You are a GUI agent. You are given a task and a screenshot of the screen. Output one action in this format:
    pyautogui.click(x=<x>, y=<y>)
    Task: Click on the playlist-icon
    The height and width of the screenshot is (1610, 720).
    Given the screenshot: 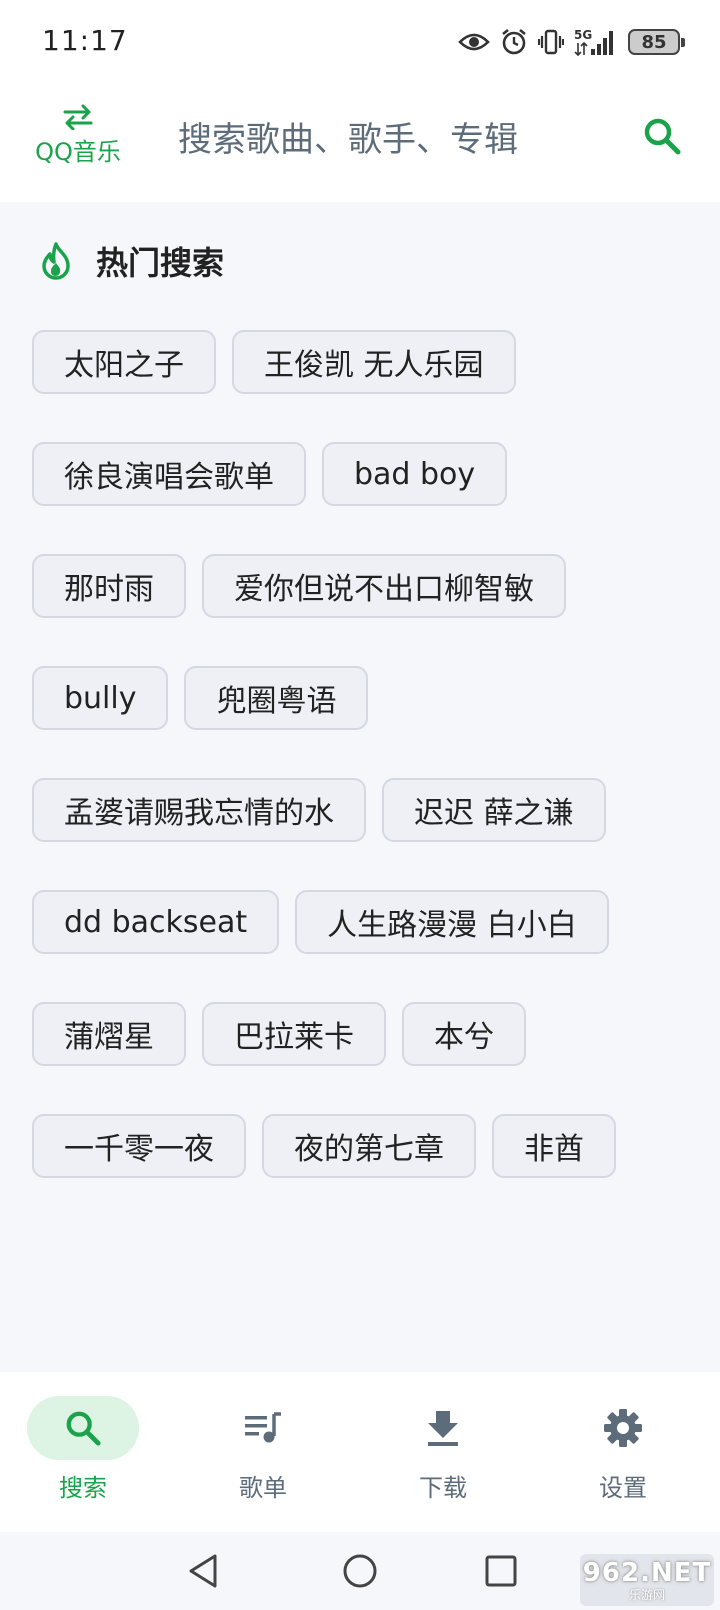 What is the action you would take?
    pyautogui.click(x=263, y=1427)
    